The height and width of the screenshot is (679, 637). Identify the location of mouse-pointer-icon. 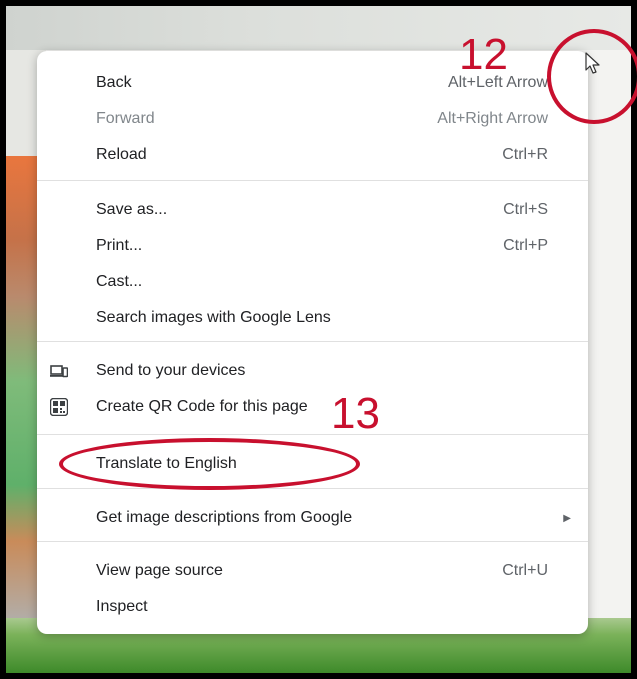
(593, 64).